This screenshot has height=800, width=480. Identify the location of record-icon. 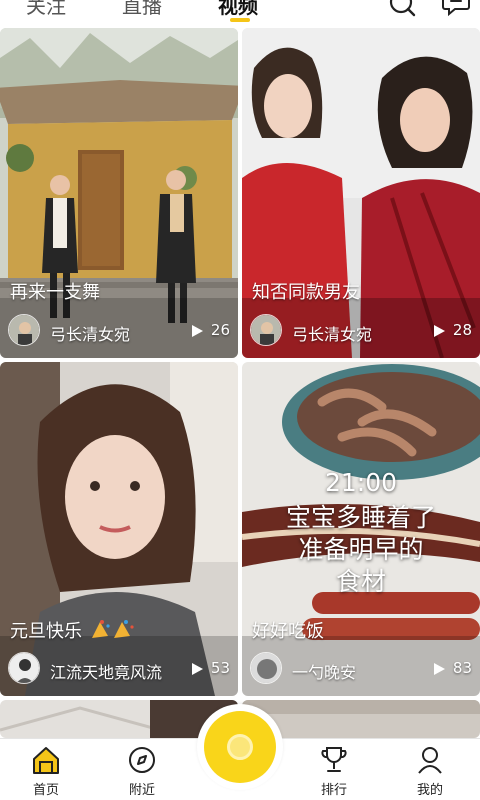
(240, 747).